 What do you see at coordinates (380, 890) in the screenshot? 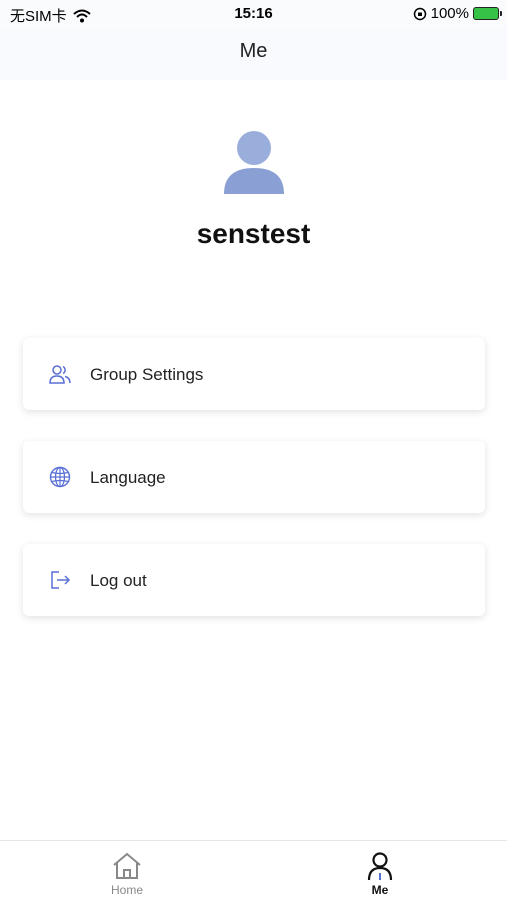
I see `tab-me-label: Me` at bounding box center [380, 890].